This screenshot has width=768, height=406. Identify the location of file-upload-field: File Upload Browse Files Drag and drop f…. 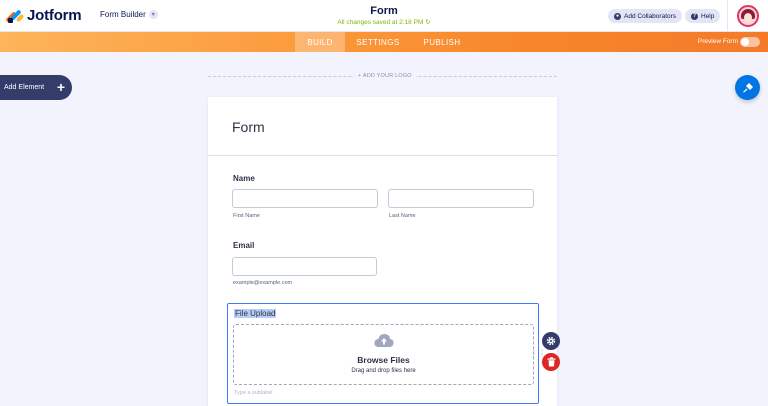
(386, 353).